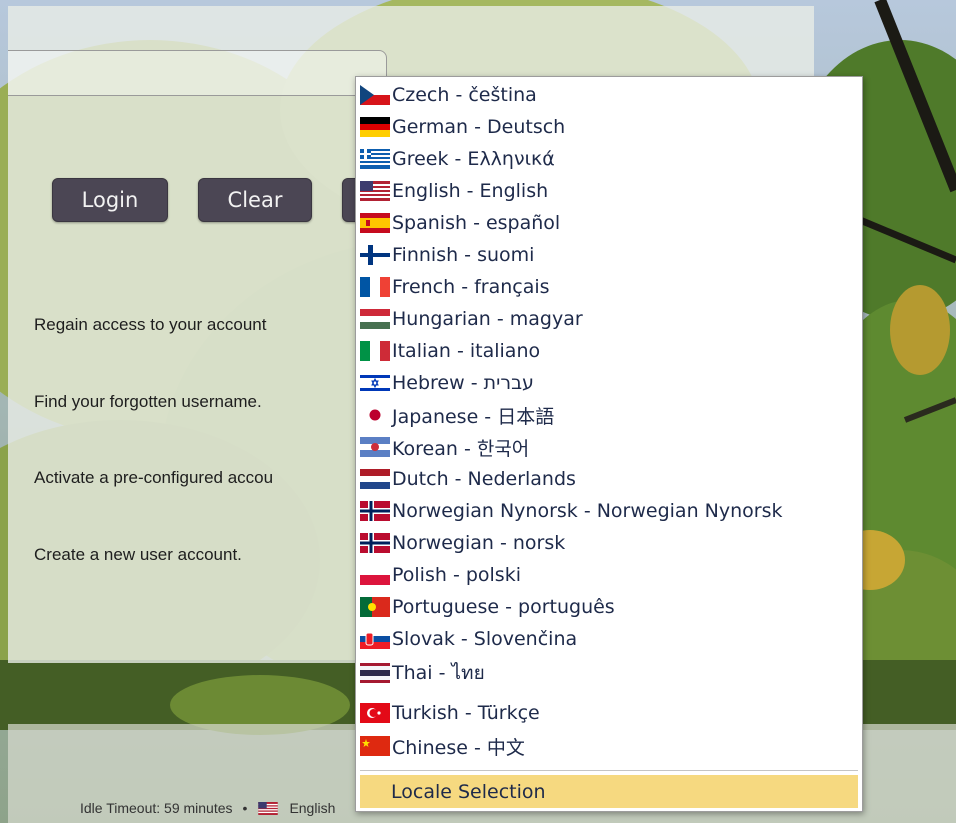  What do you see at coordinates (375, 673) in the screenshot?
I see `flag-th-icon` at bounding box center [375, 673].